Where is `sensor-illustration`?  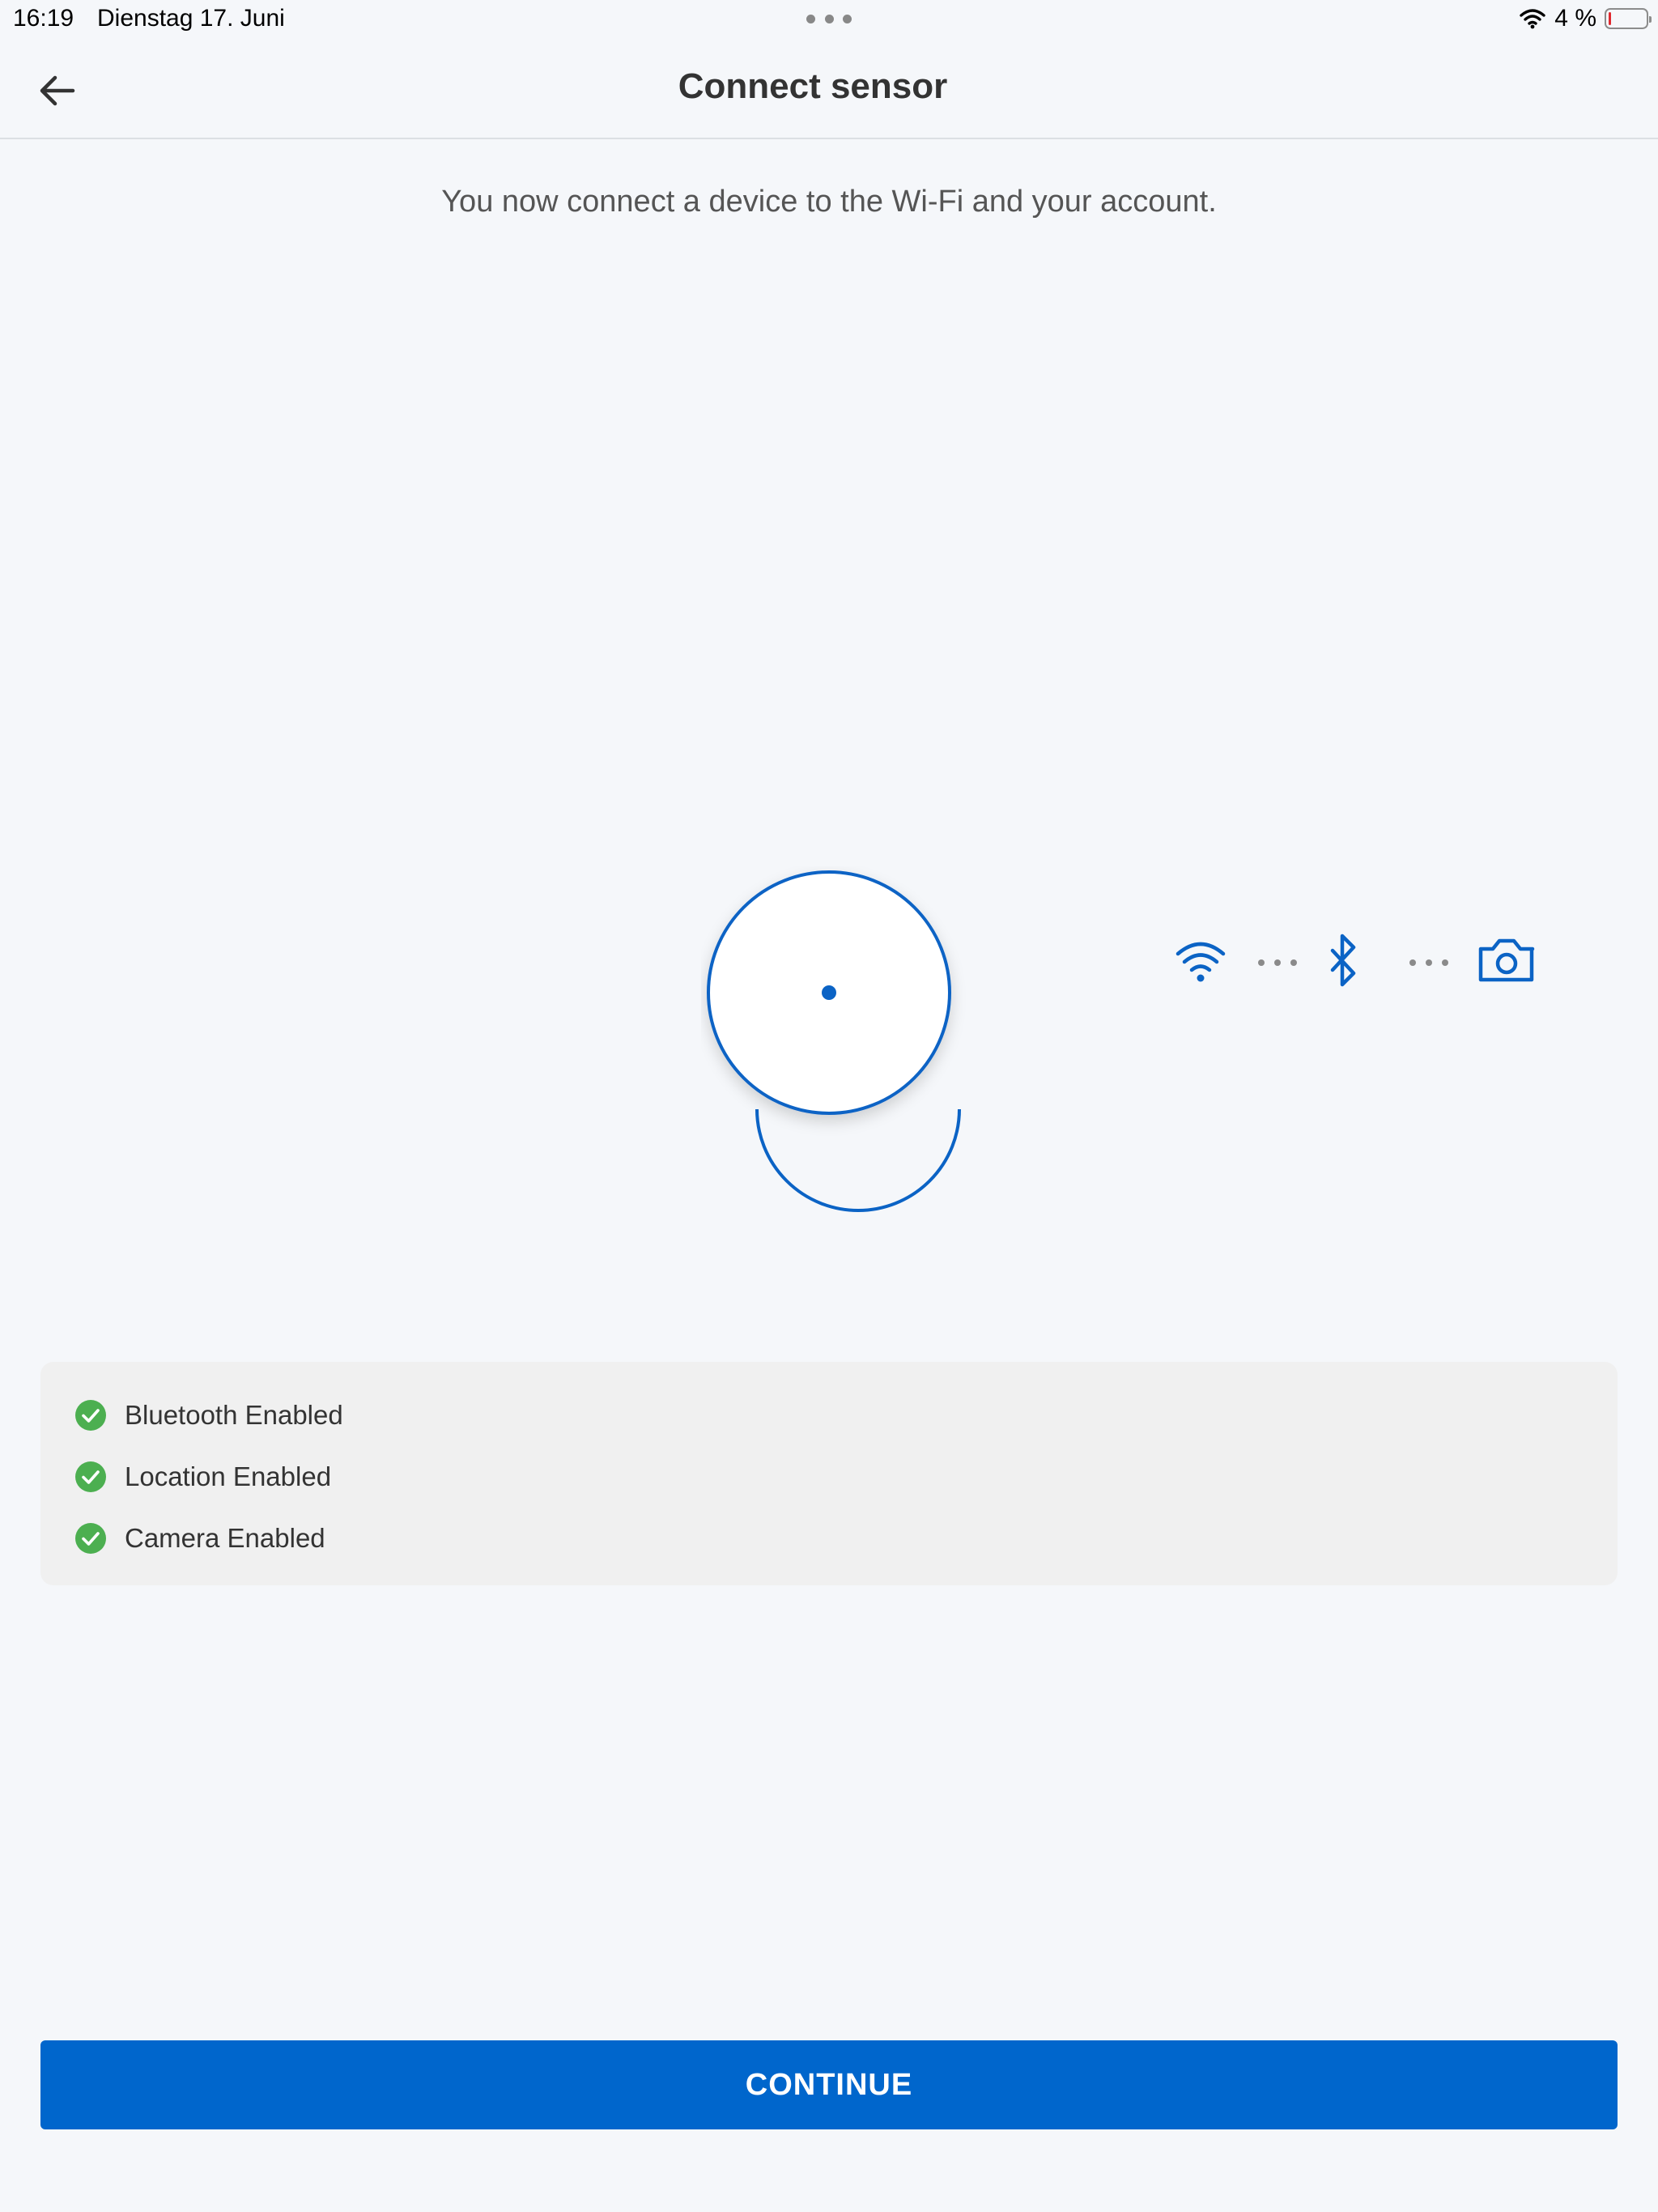
sensor-illustration is located at coordinates (834, 1040).